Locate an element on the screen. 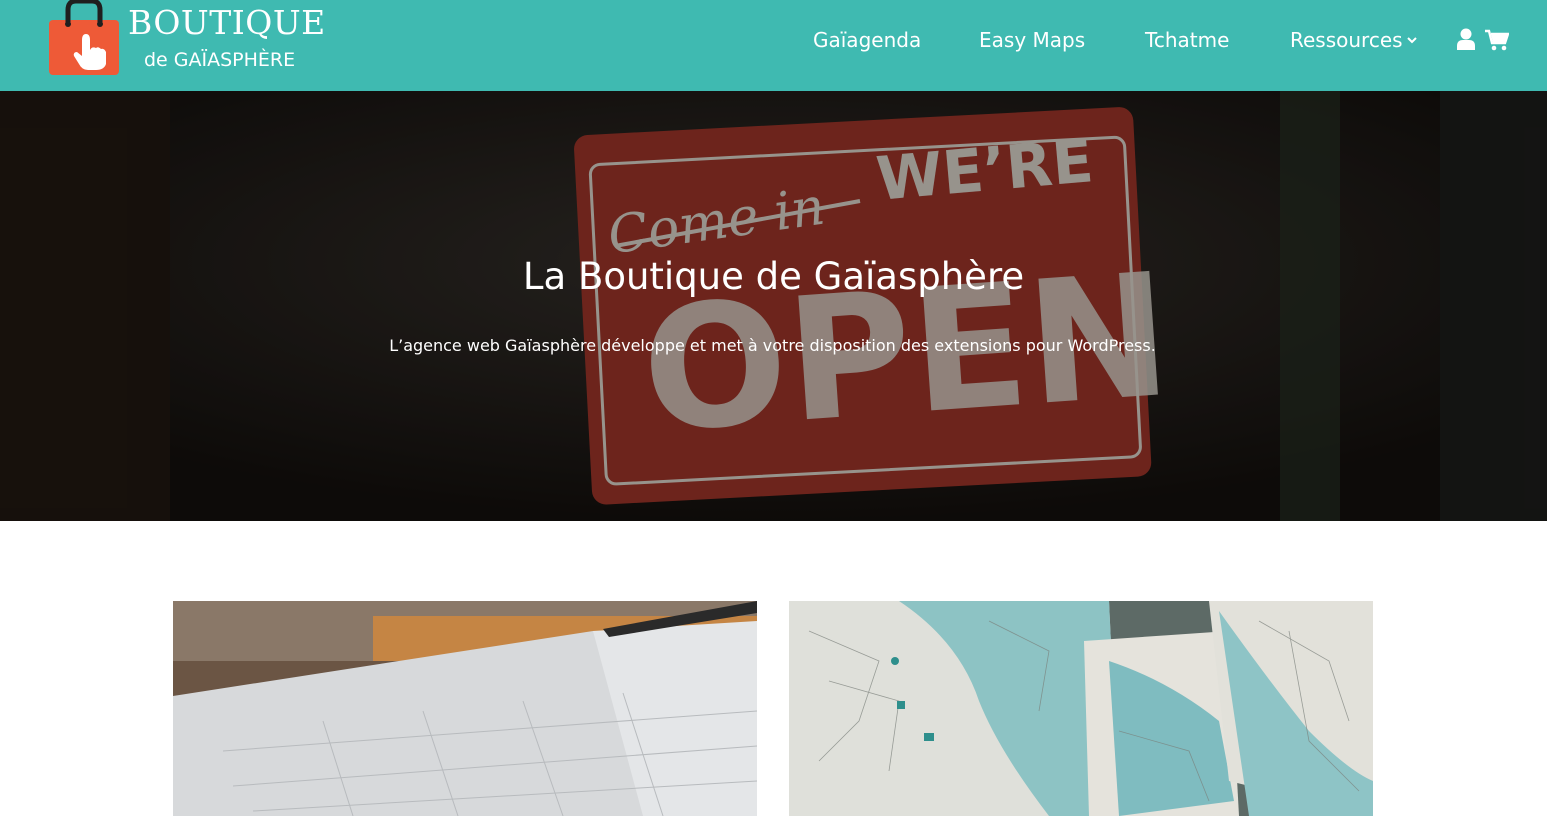 This screenshot has height=816, width=1547. nav-item-gaiagenda: Gaïagenda is located at coordinates (867, 40).